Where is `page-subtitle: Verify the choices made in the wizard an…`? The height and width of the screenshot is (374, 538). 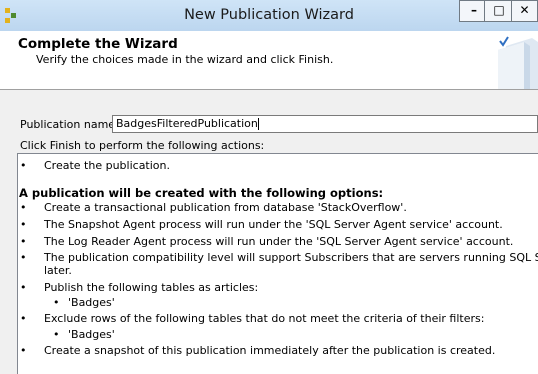
page-subtitle: Verify the choices made in the wizard an… is located at coordinates (185, 59).